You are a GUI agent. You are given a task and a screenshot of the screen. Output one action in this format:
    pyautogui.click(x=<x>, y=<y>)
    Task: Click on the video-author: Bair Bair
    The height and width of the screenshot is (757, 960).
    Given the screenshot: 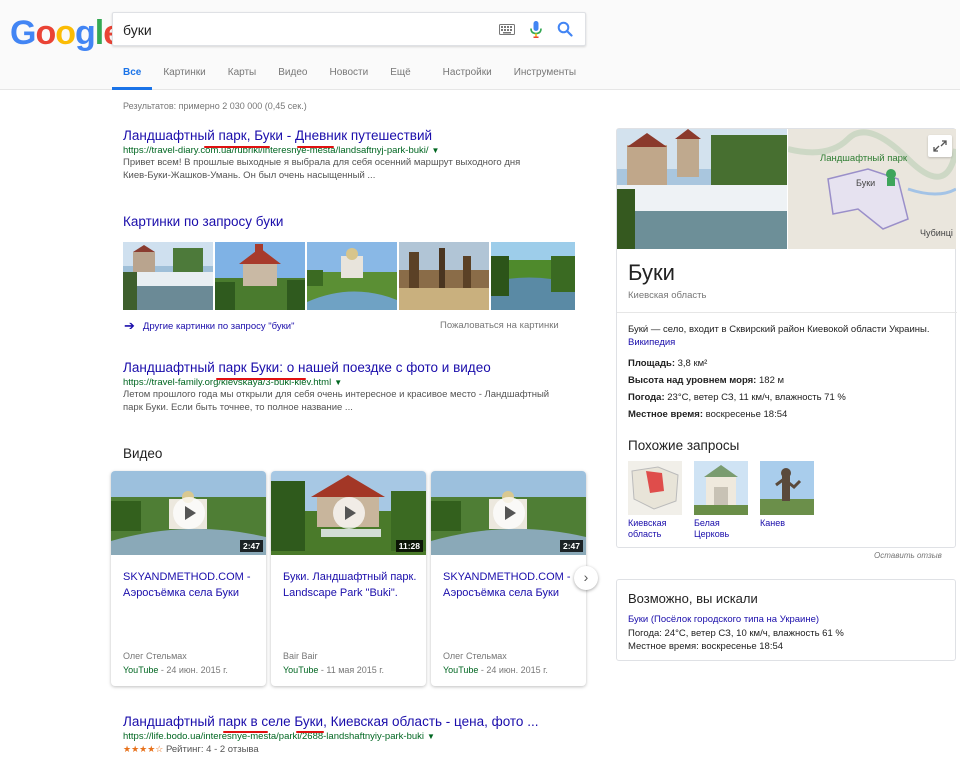 What is the action you would take?
    pyautogui.click(x=300, y=656)
    